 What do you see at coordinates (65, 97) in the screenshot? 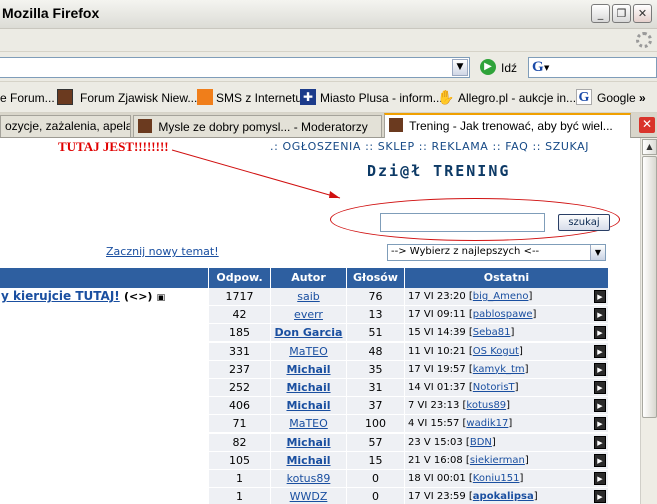
I see `site-icon` at bounding box center [65, 97].